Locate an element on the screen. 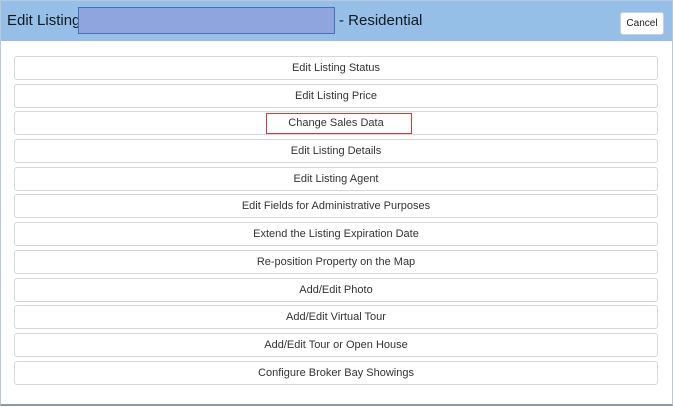  edit-listing-details-button: Edit Listing Details is located at coordinates (336, 151).